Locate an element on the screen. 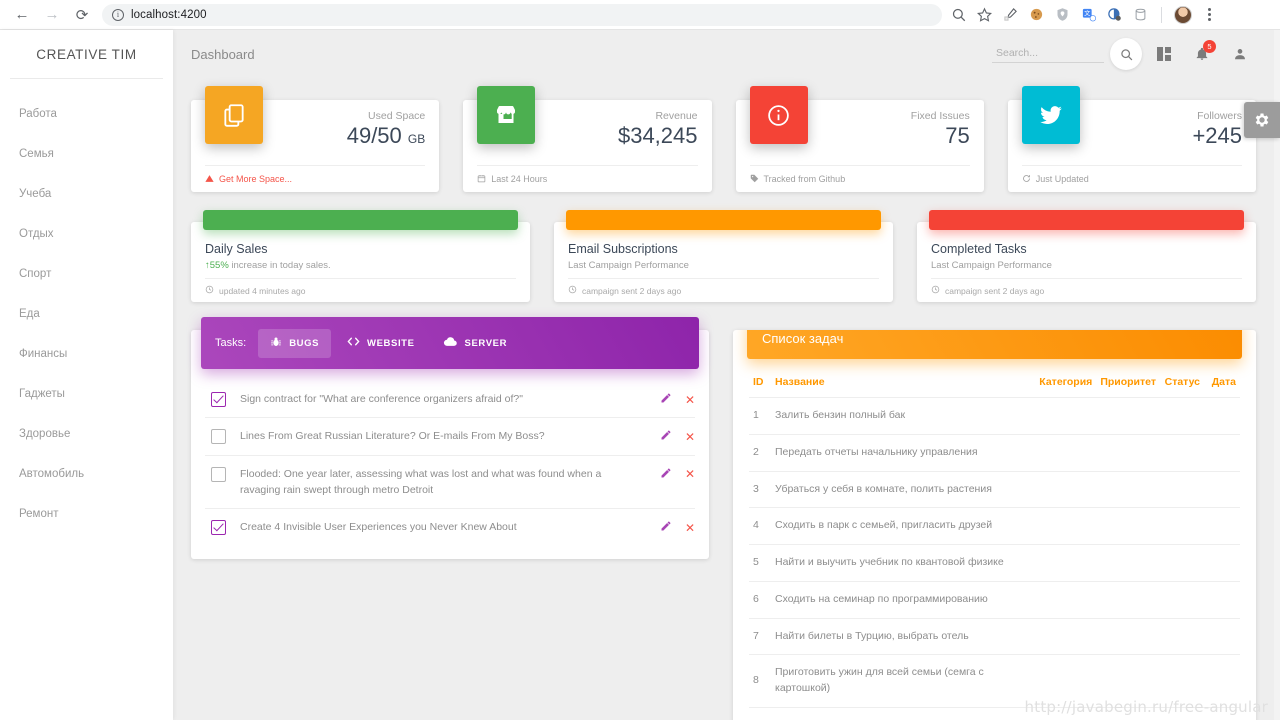 The width and height of the screenshot is (1280, 720). store-icon is located at coordinates (506, 115).